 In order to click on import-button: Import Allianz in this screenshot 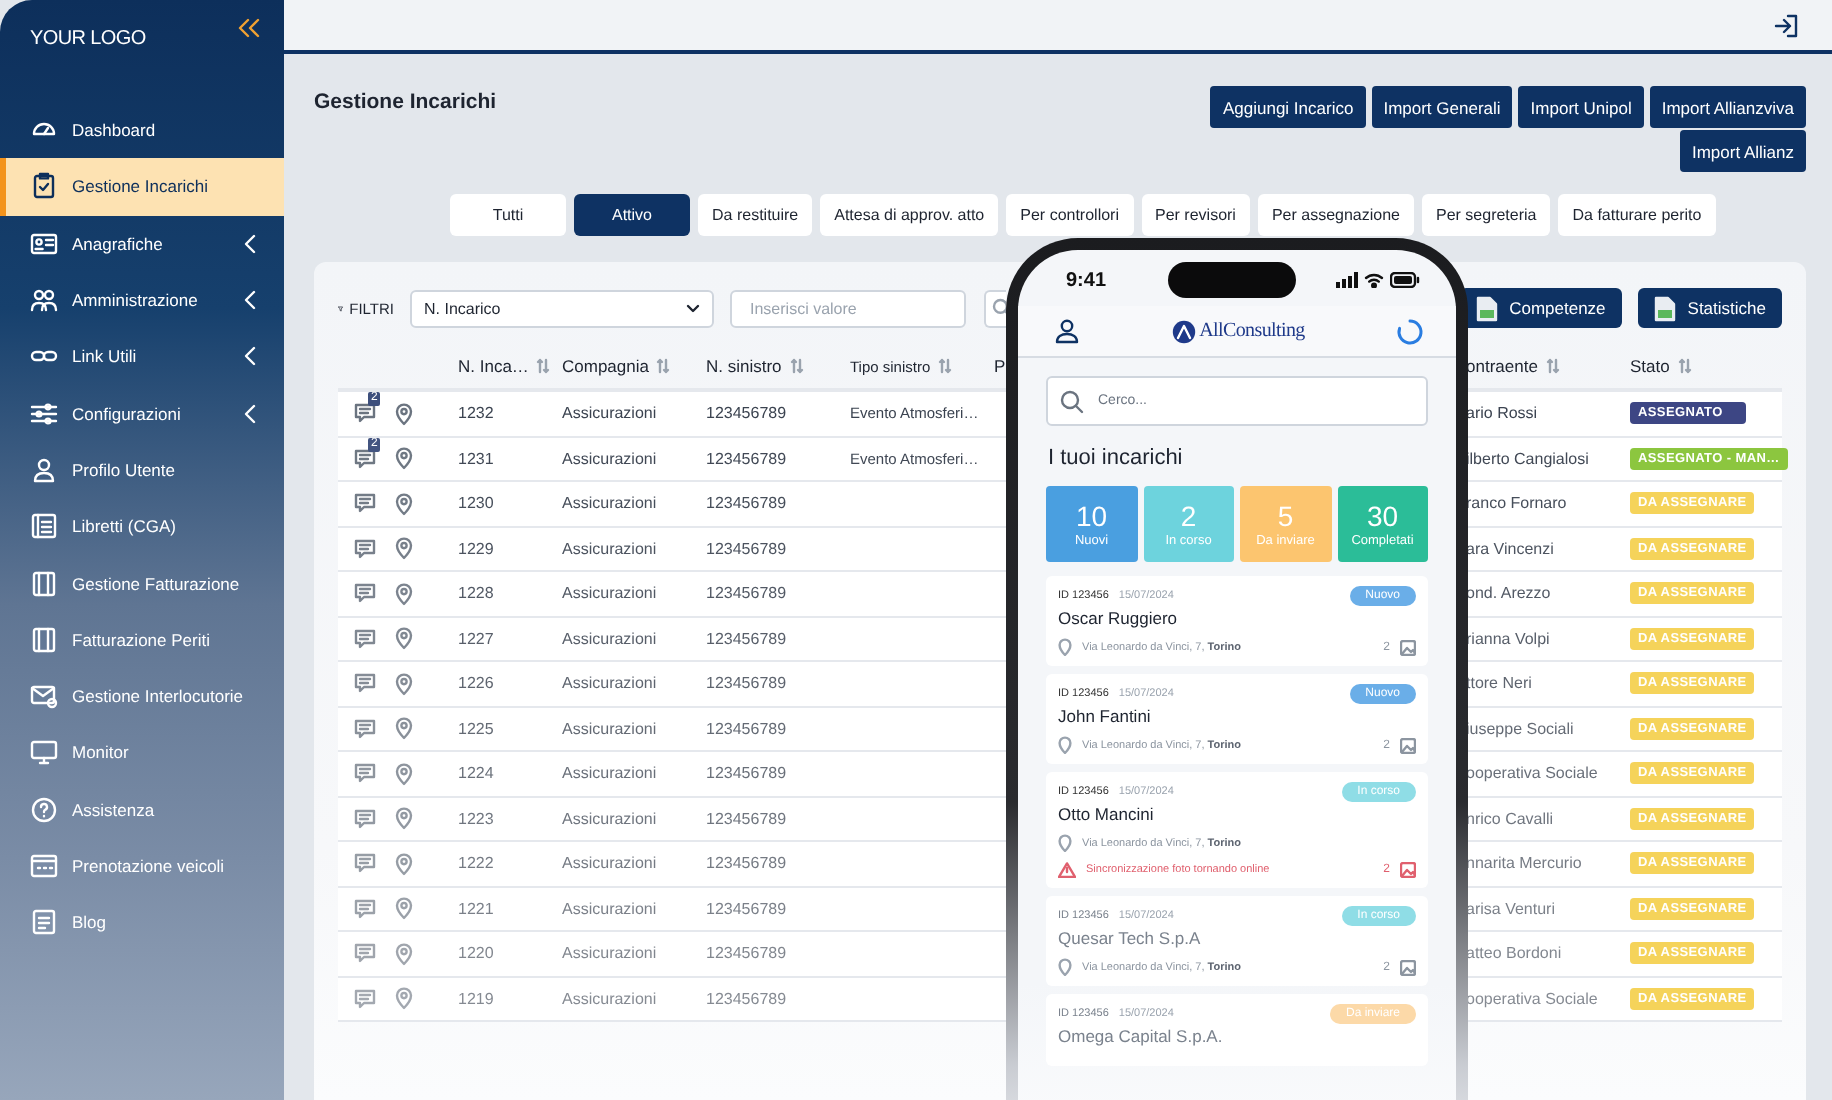, I will do `click(1742, 151)`.